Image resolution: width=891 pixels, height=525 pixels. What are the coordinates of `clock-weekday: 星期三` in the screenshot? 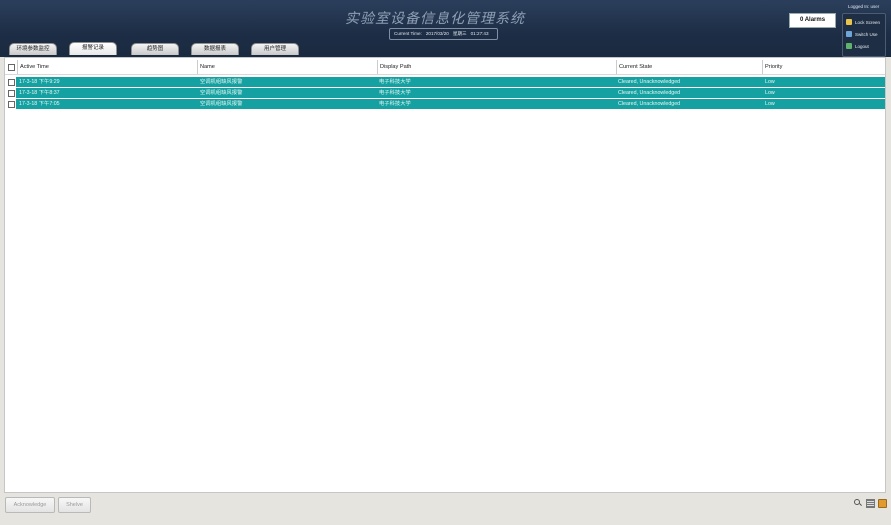 It's located at (459, 33).